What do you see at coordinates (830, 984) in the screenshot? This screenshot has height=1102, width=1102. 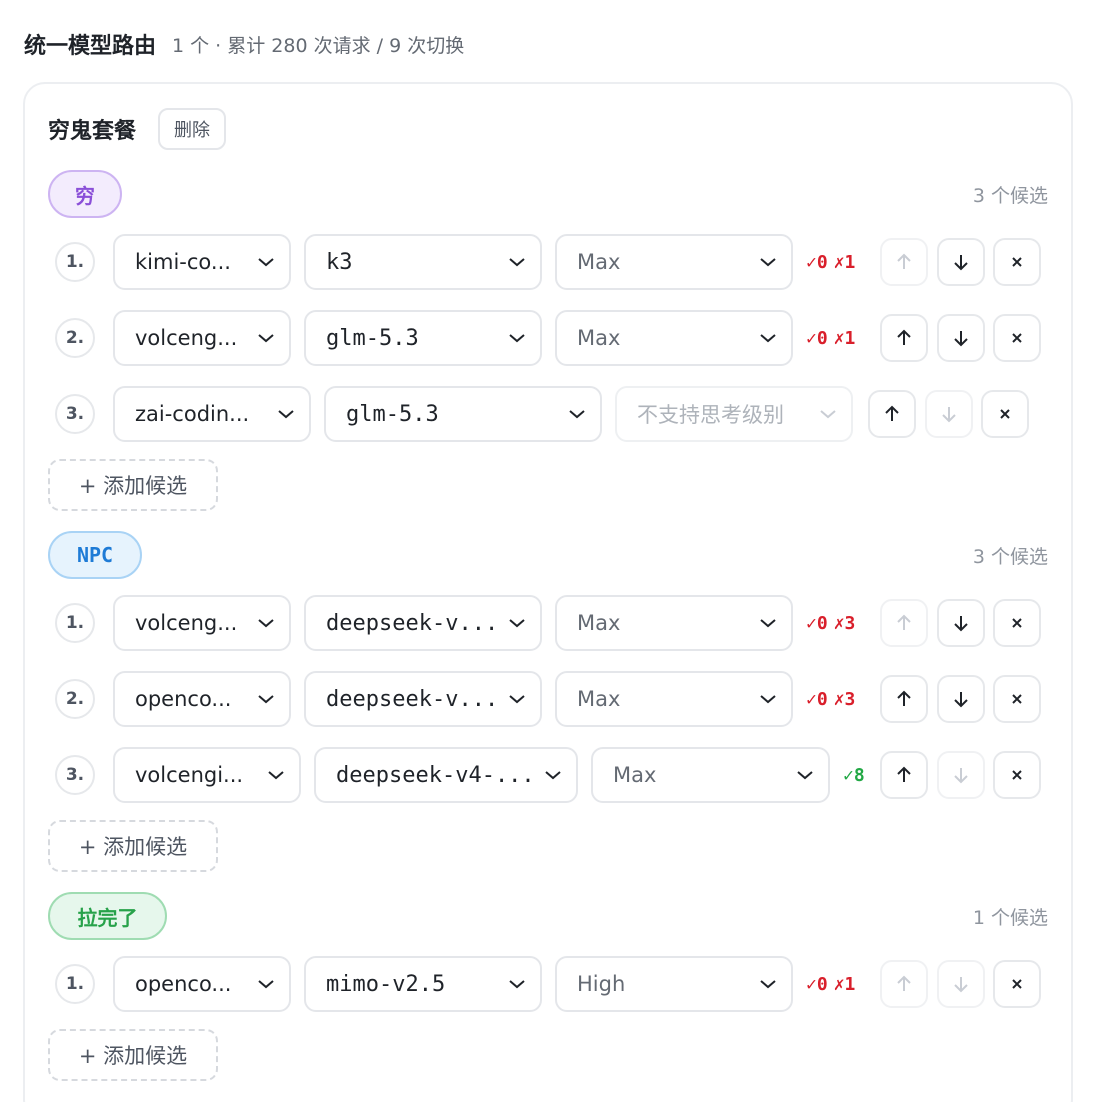 I see `success-fail-stats: ✓0 ✗1` at bounding box center [830, 984].